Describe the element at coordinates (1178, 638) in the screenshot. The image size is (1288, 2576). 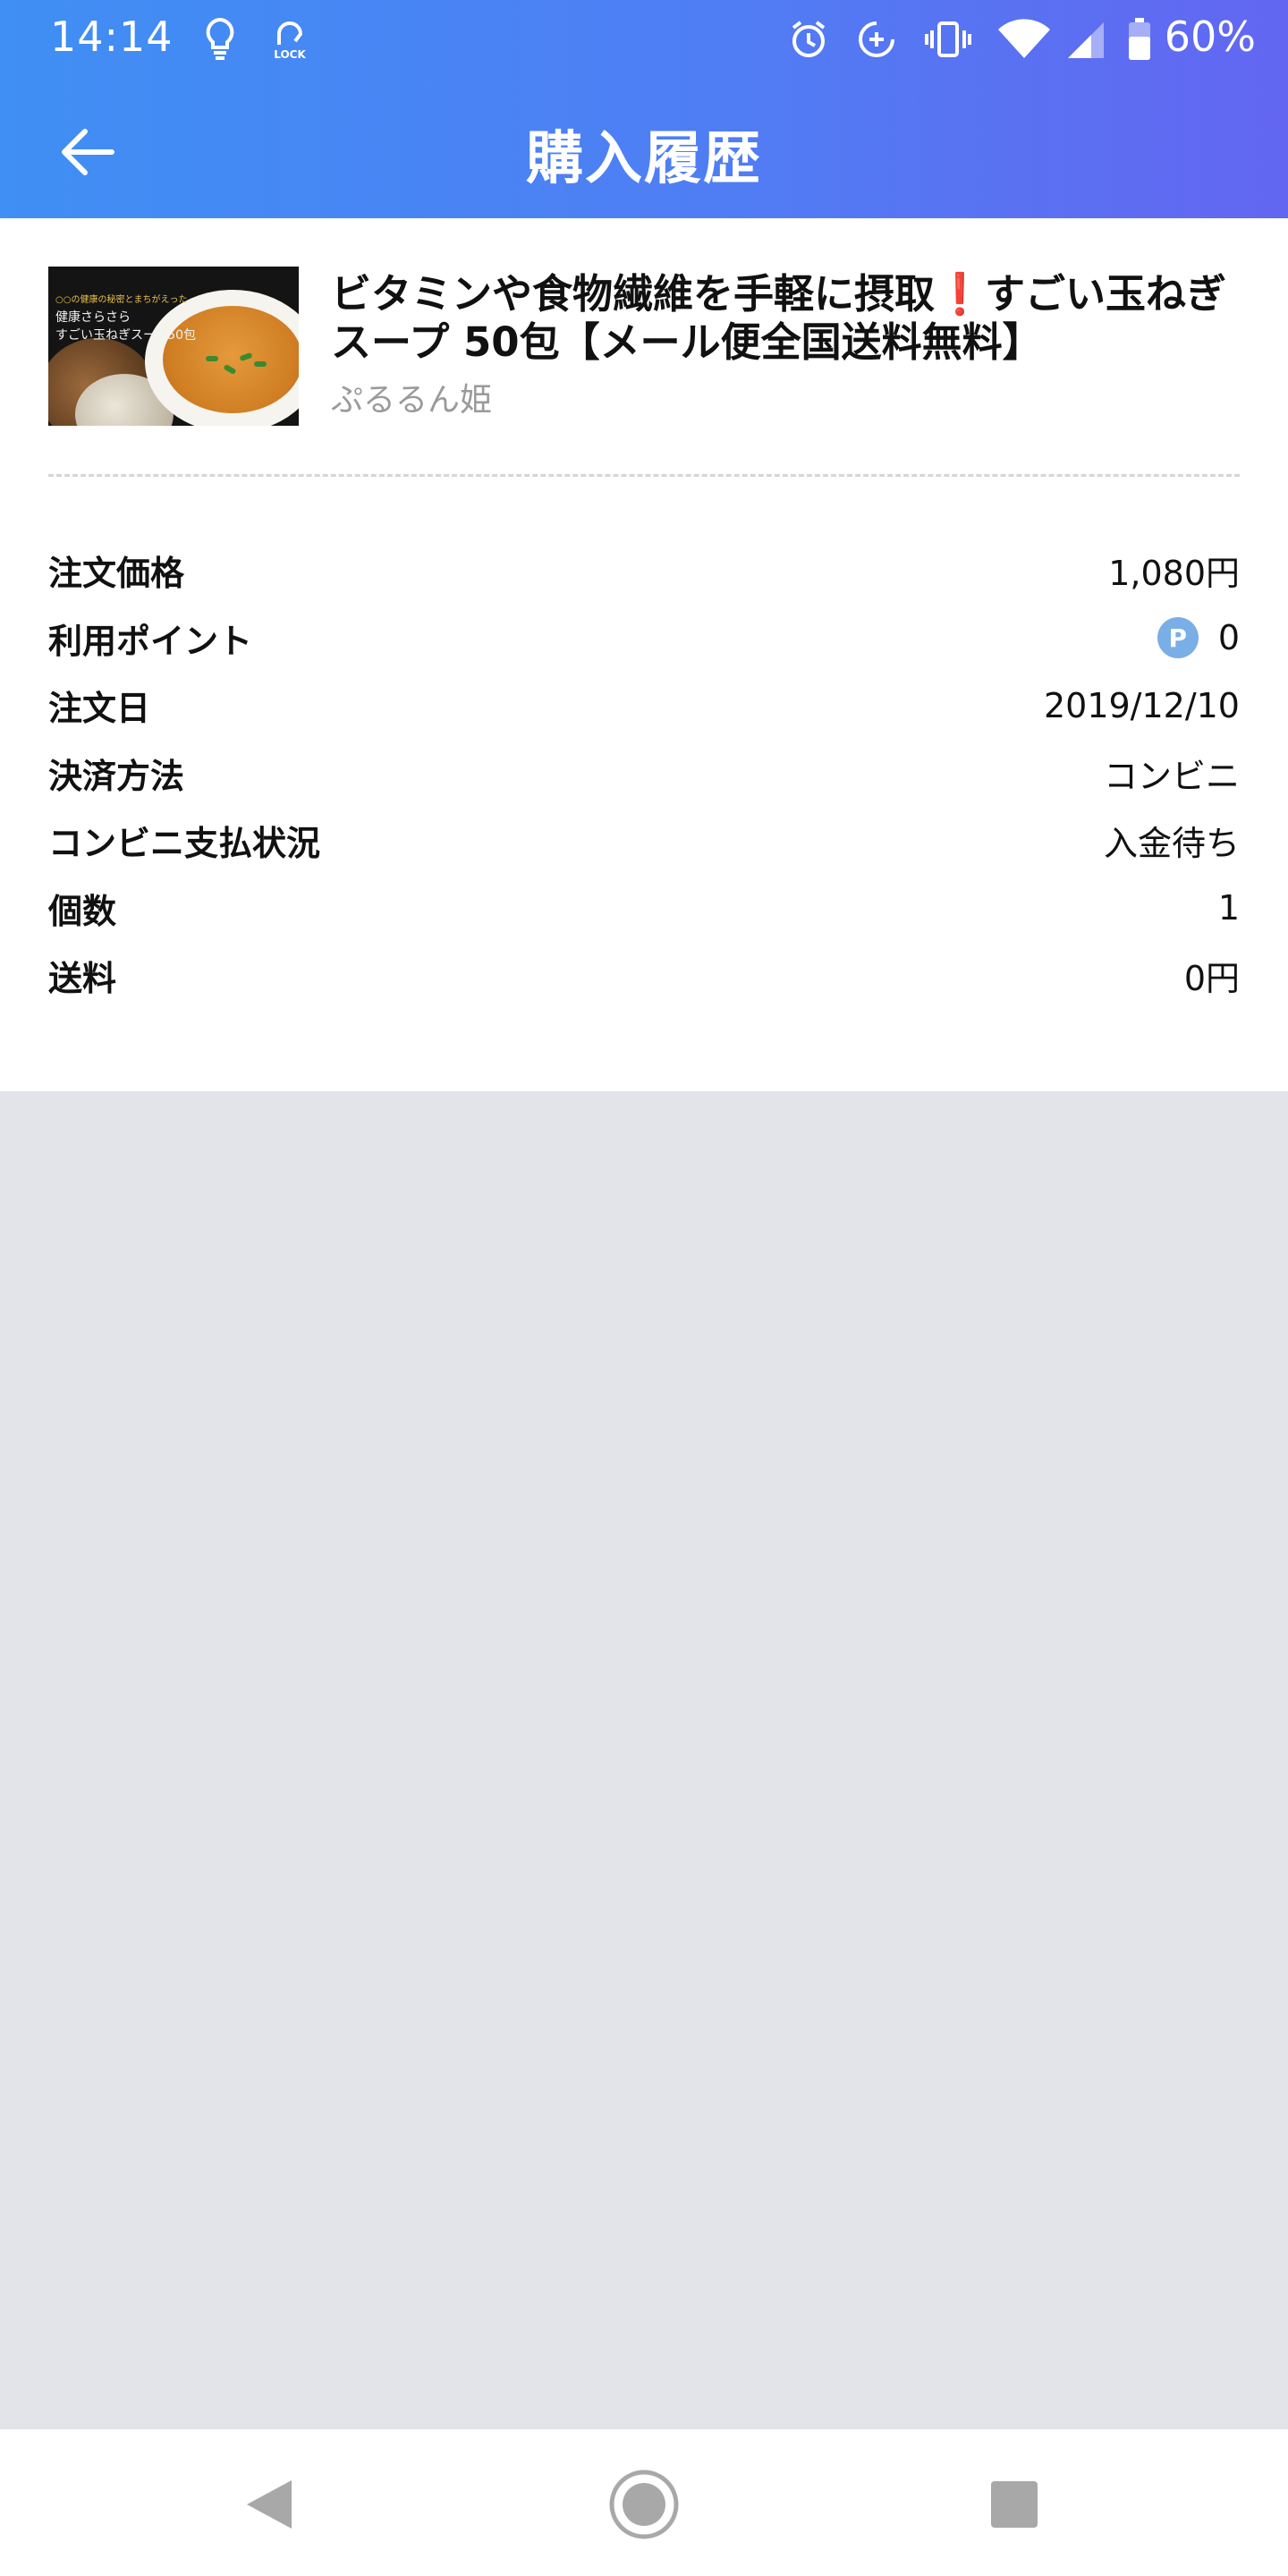
I see `point-icon: P` at that location.